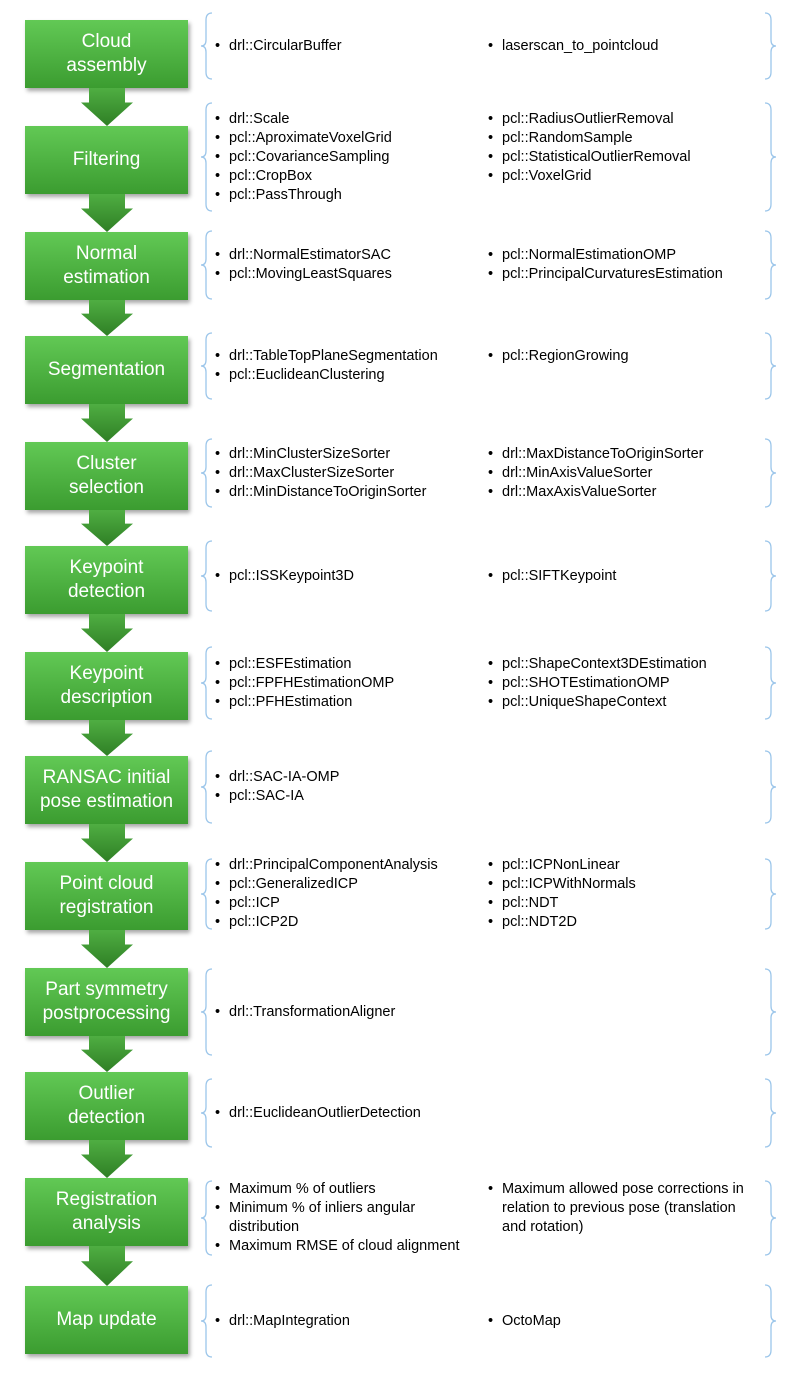 The width and height of the screenshot is (792, 1383). What do you see at coordinates (623, 922) in the screenshot?
I see `list-item: pcl::NDT2D` at bounding box center [623, 922].